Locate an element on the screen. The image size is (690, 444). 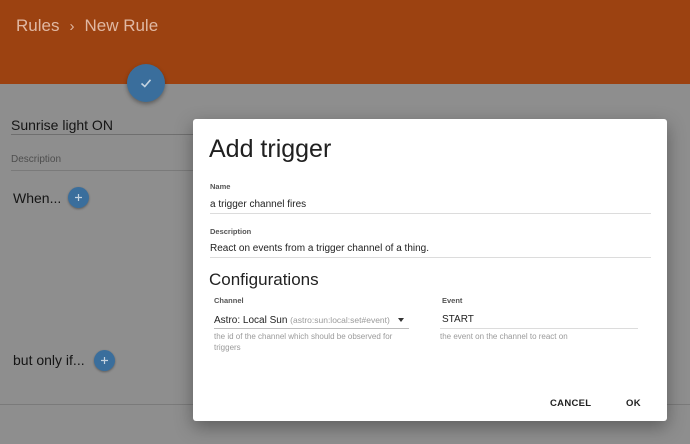
name-field: a trigger channel fires is located at coordinates (258, 204).